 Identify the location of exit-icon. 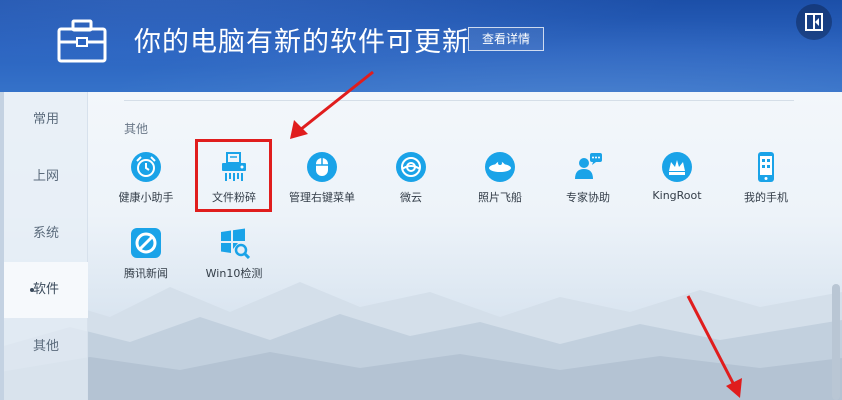
(814, 22).